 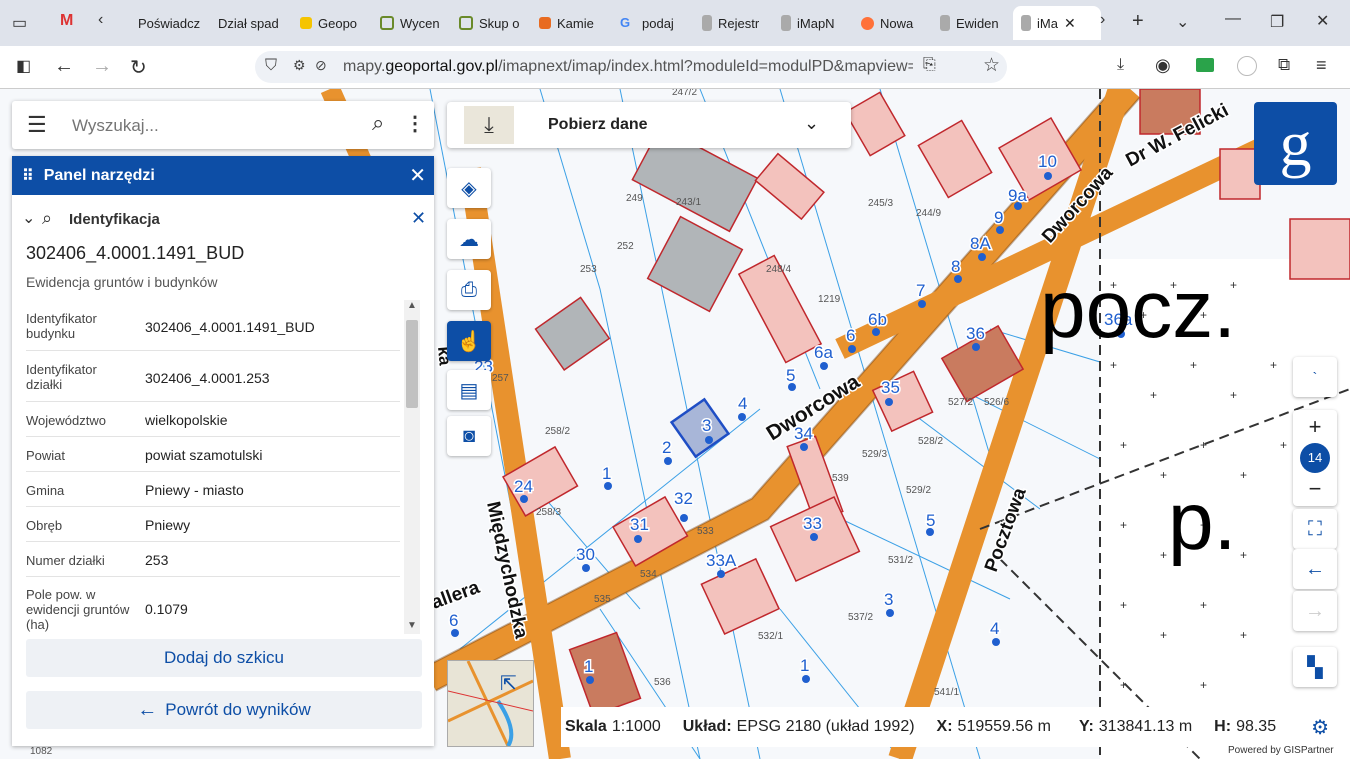 What do you see at coordinates (969, 23) in the screenshot?
I see `tab: Ewiden` at bounding box center [969, 23].